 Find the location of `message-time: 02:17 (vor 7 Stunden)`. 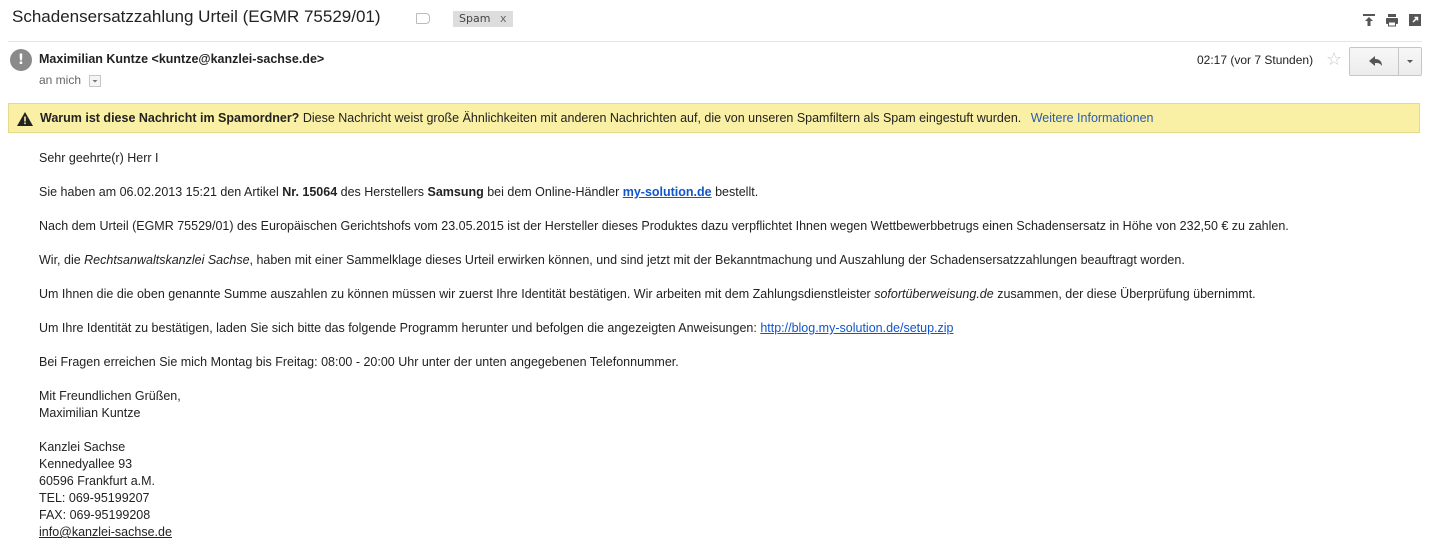

message-time: 02:17 (vor 7 Stunden) is located at coordinates (1255, 60).